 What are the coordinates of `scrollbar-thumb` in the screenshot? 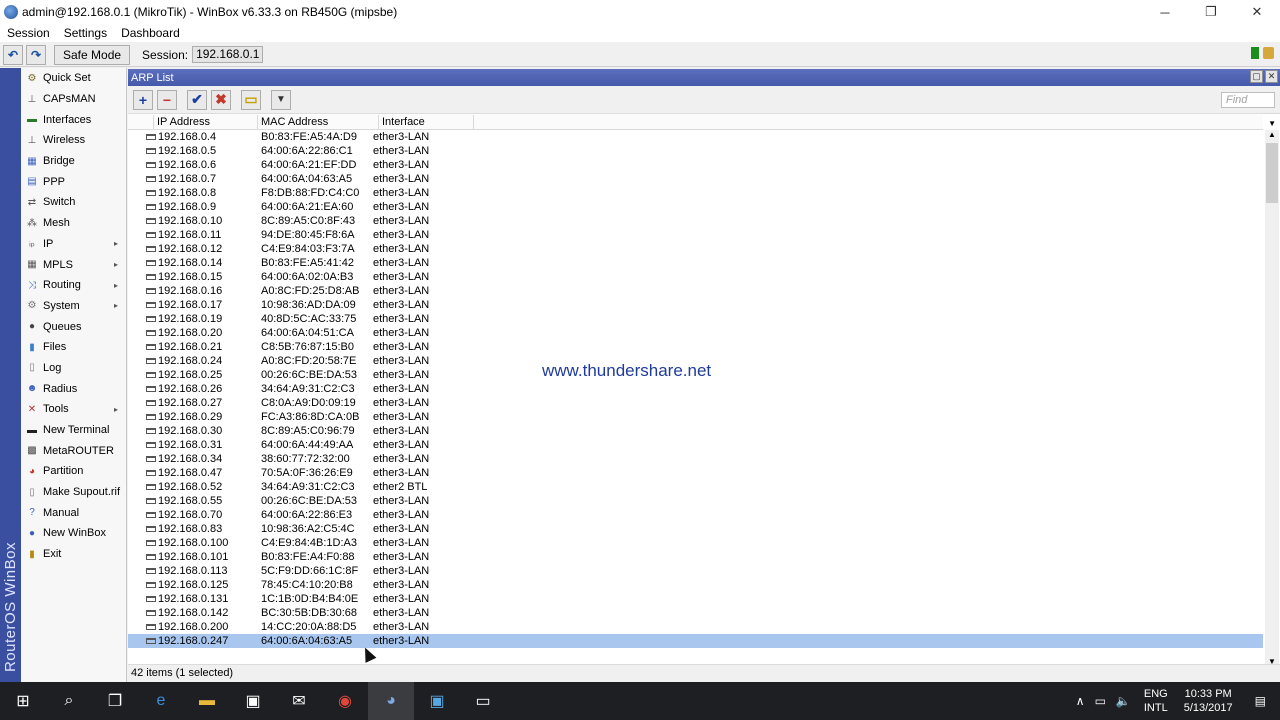 It's located at (1272, 173).